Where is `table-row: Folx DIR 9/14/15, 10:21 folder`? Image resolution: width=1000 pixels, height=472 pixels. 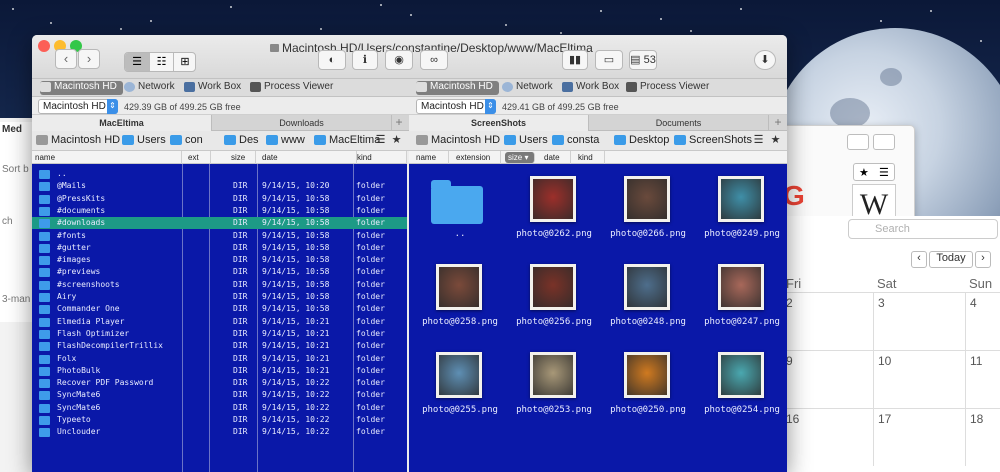 table-row: Folx DIR 9/14/15, 10:21 folder is located at coordinates (219, 359).